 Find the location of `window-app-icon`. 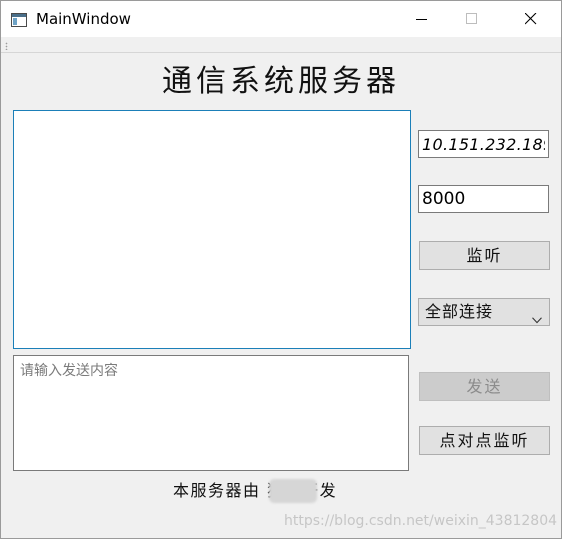

window-app-icon is located at coordinates (19, 19).